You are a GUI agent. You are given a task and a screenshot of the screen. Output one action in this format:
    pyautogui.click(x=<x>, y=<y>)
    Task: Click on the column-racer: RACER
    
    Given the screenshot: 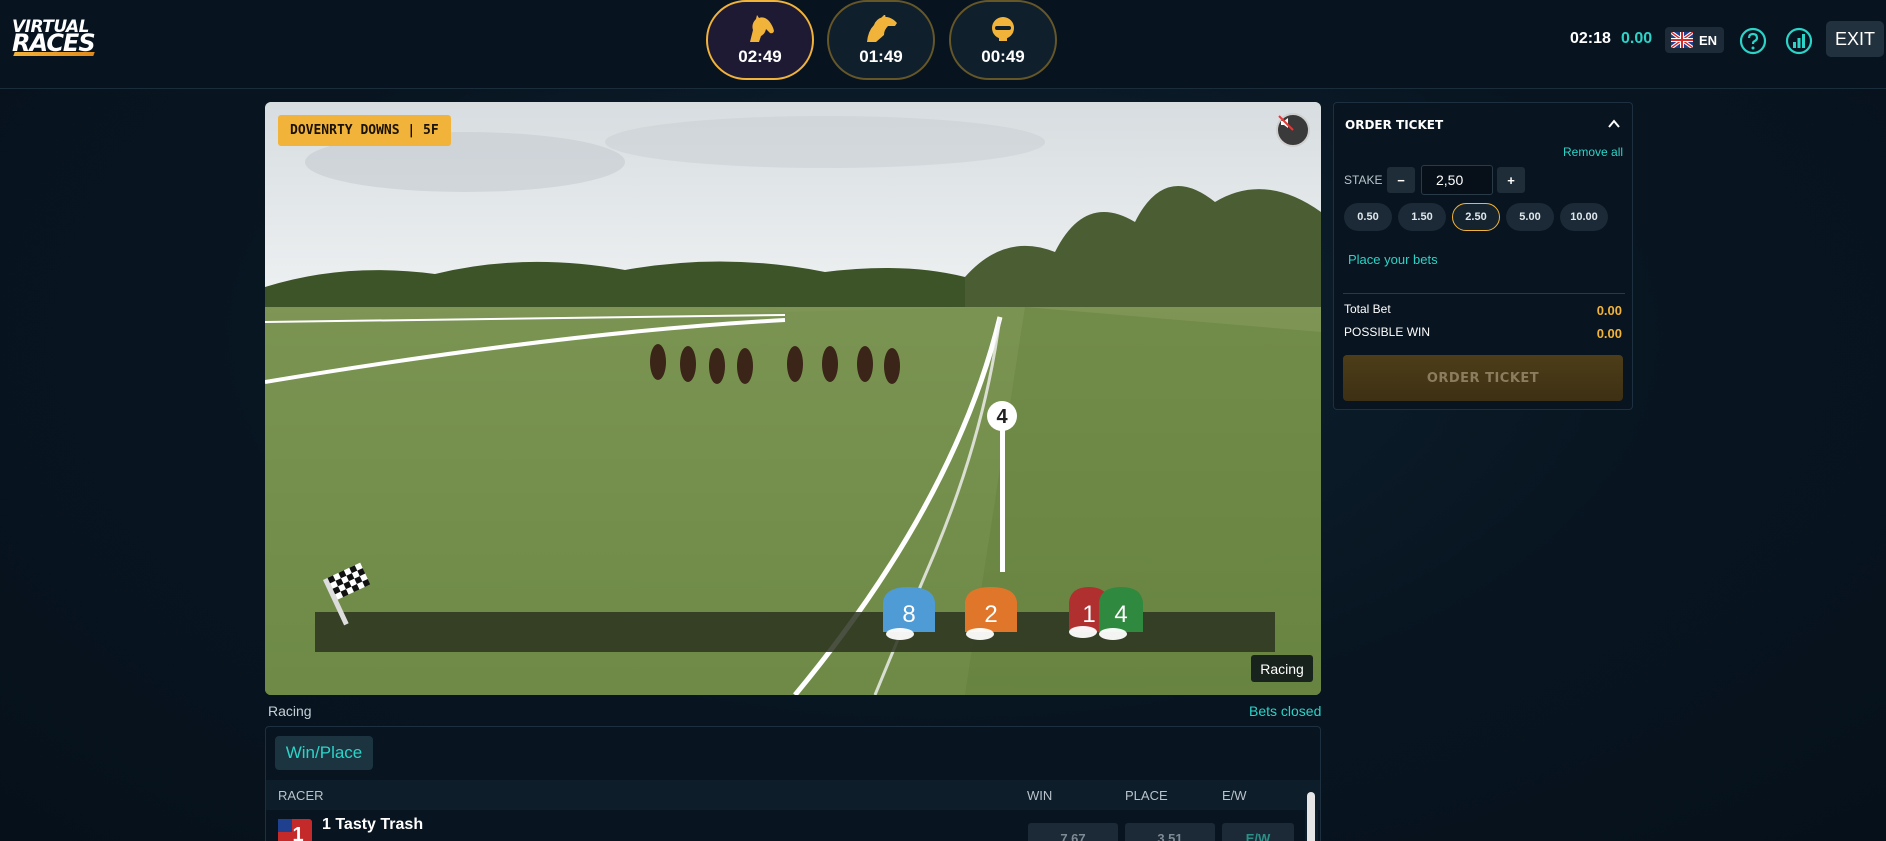 What is the action you would take?
    pyautogui.click(x=301, y=795)
    